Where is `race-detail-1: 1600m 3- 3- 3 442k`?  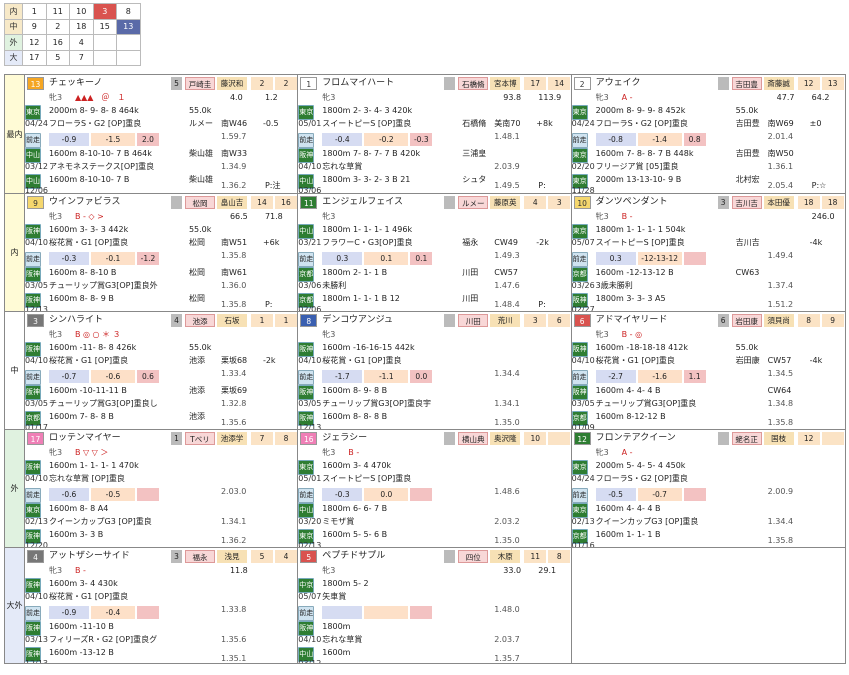 race-detail-1: 1600m 3- 3- 3 442k is located at coordinates (88, 229).